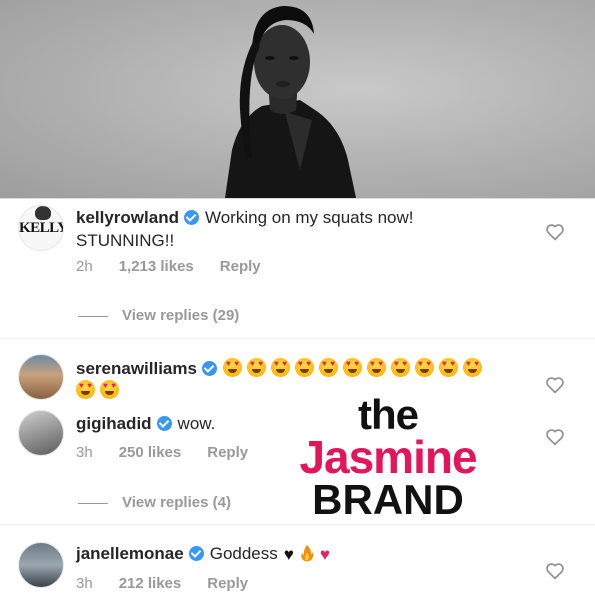 The height and width of the screenshot is (595, 595). I want to click on watermark-jasmine: Jasmine, so click(388, 457).